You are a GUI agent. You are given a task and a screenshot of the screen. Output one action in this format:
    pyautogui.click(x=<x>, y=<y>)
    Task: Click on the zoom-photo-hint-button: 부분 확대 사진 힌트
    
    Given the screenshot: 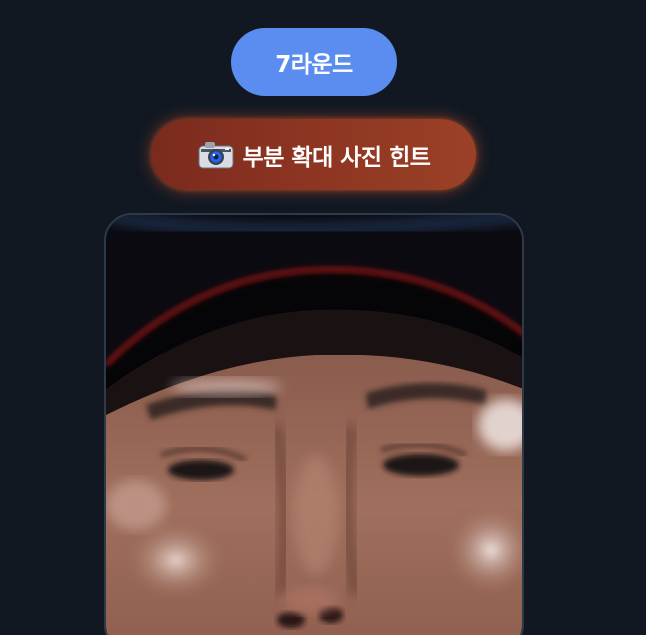 What is the action you would take?
    pyautogui.click(x=313, y=154)
    